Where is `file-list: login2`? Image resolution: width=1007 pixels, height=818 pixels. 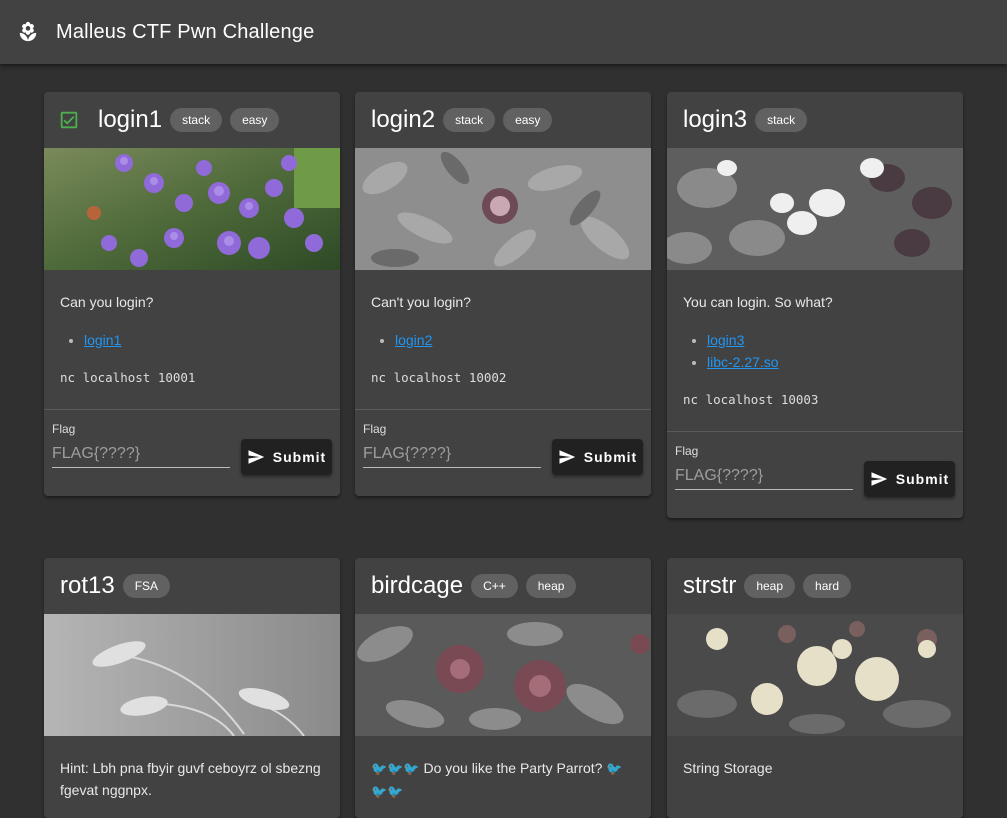 file-list: login2 is located at coordinates (515, 340).